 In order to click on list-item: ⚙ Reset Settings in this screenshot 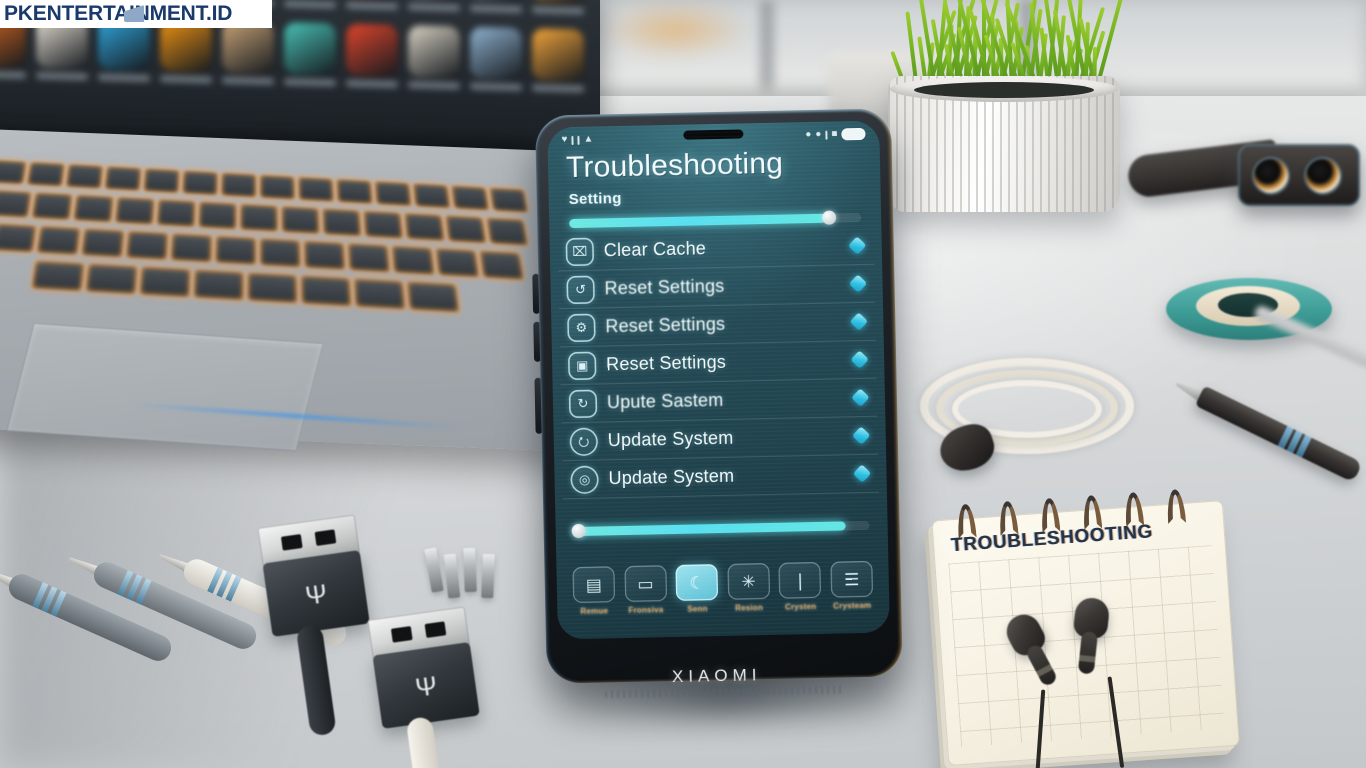, I will do `click(717, 325)`.